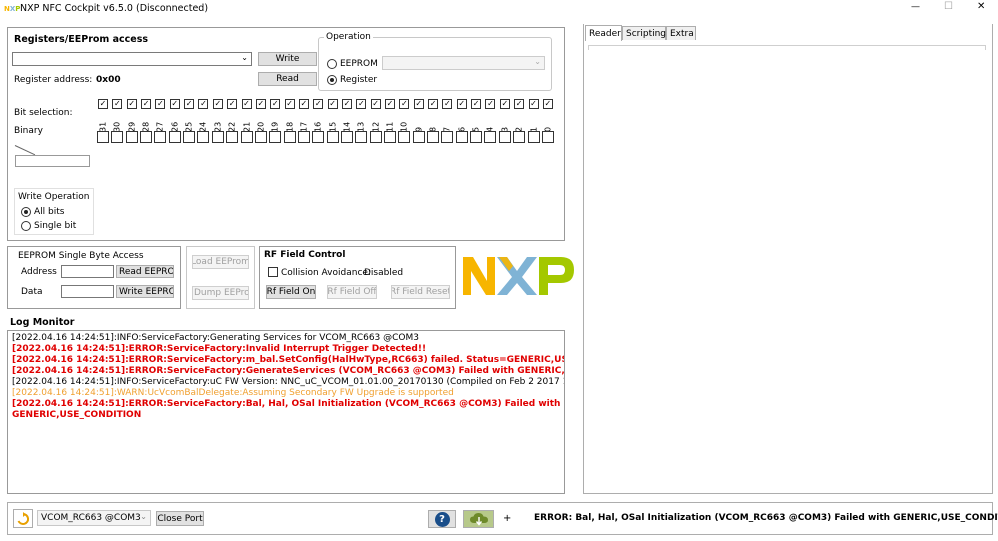  Describe the element at coordinates (476, 104) in the screenshot. I see `bit-checkbox-5: ✓` at that location.